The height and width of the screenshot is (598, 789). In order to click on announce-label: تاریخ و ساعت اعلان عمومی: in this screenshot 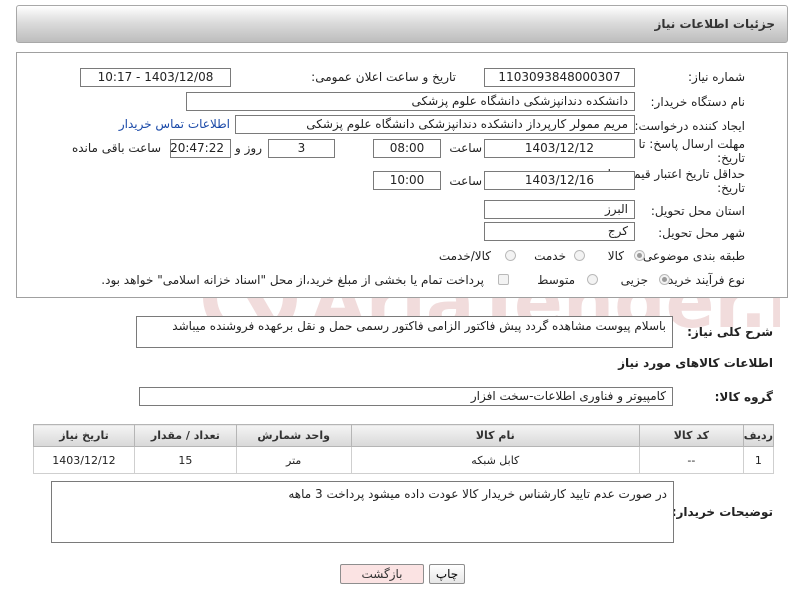, I will do `click(383, 77)`.